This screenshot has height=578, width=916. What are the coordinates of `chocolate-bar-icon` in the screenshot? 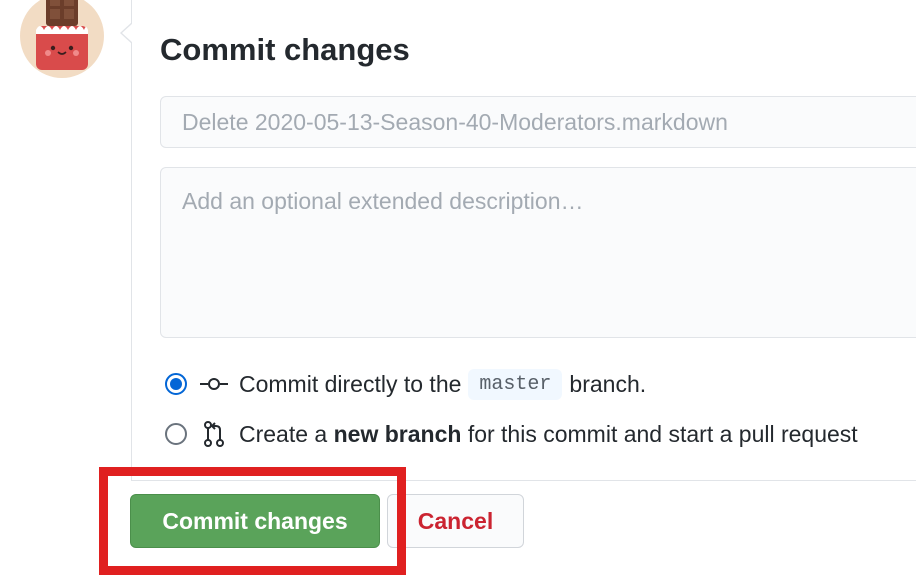 It's located at (62, 35).